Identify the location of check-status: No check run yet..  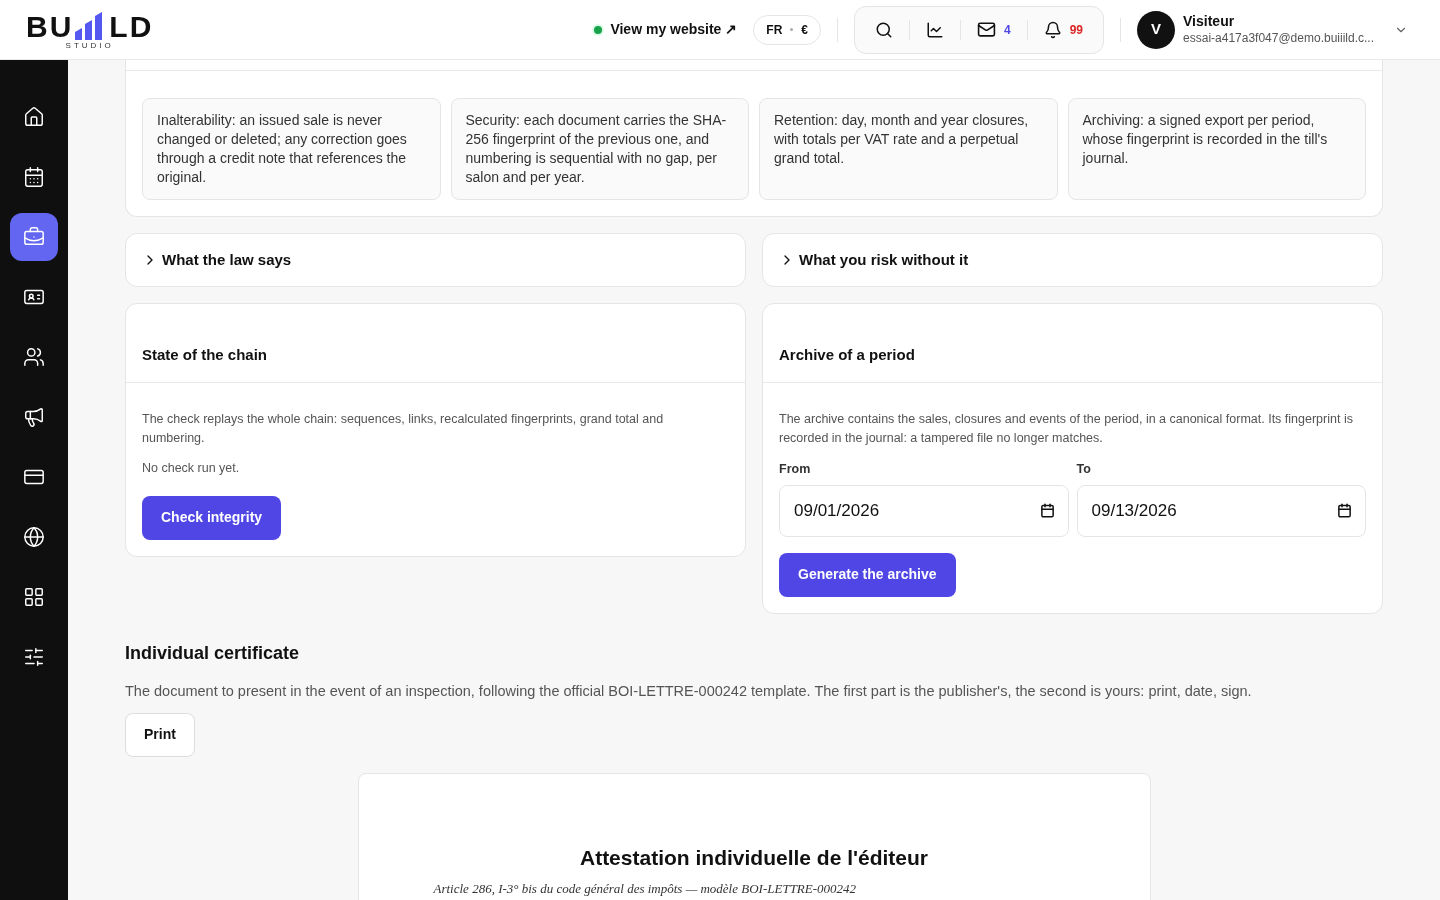
(191, 468).